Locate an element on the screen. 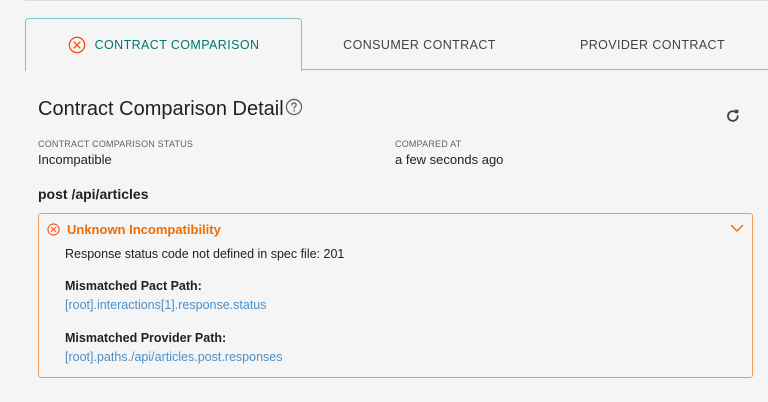  status-label: CONTRACT COMPARISON STATUS is located at coordinates (116, 144).